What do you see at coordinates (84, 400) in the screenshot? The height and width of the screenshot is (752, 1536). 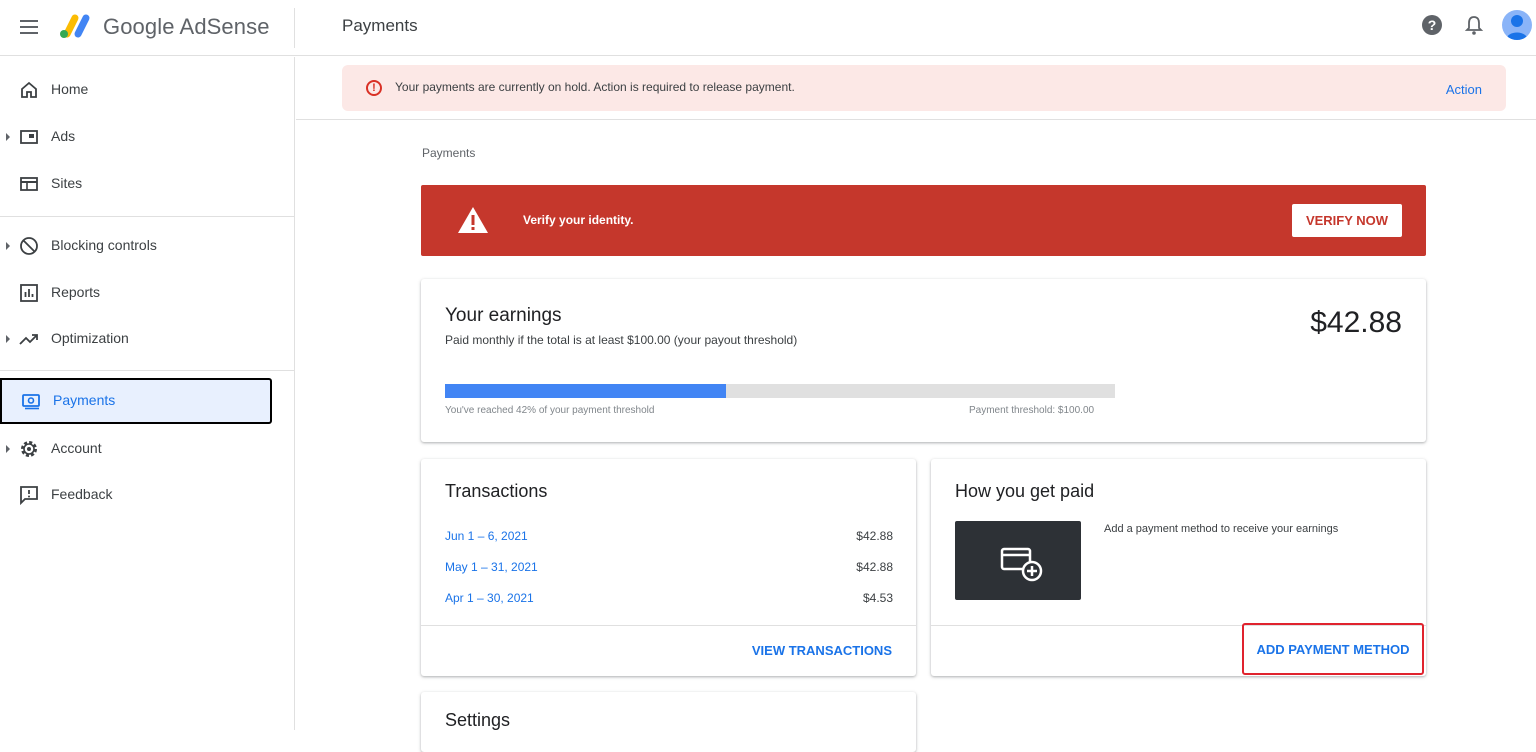 I see `sidebar-item-label: Payments` at bounding box center [84, 400].